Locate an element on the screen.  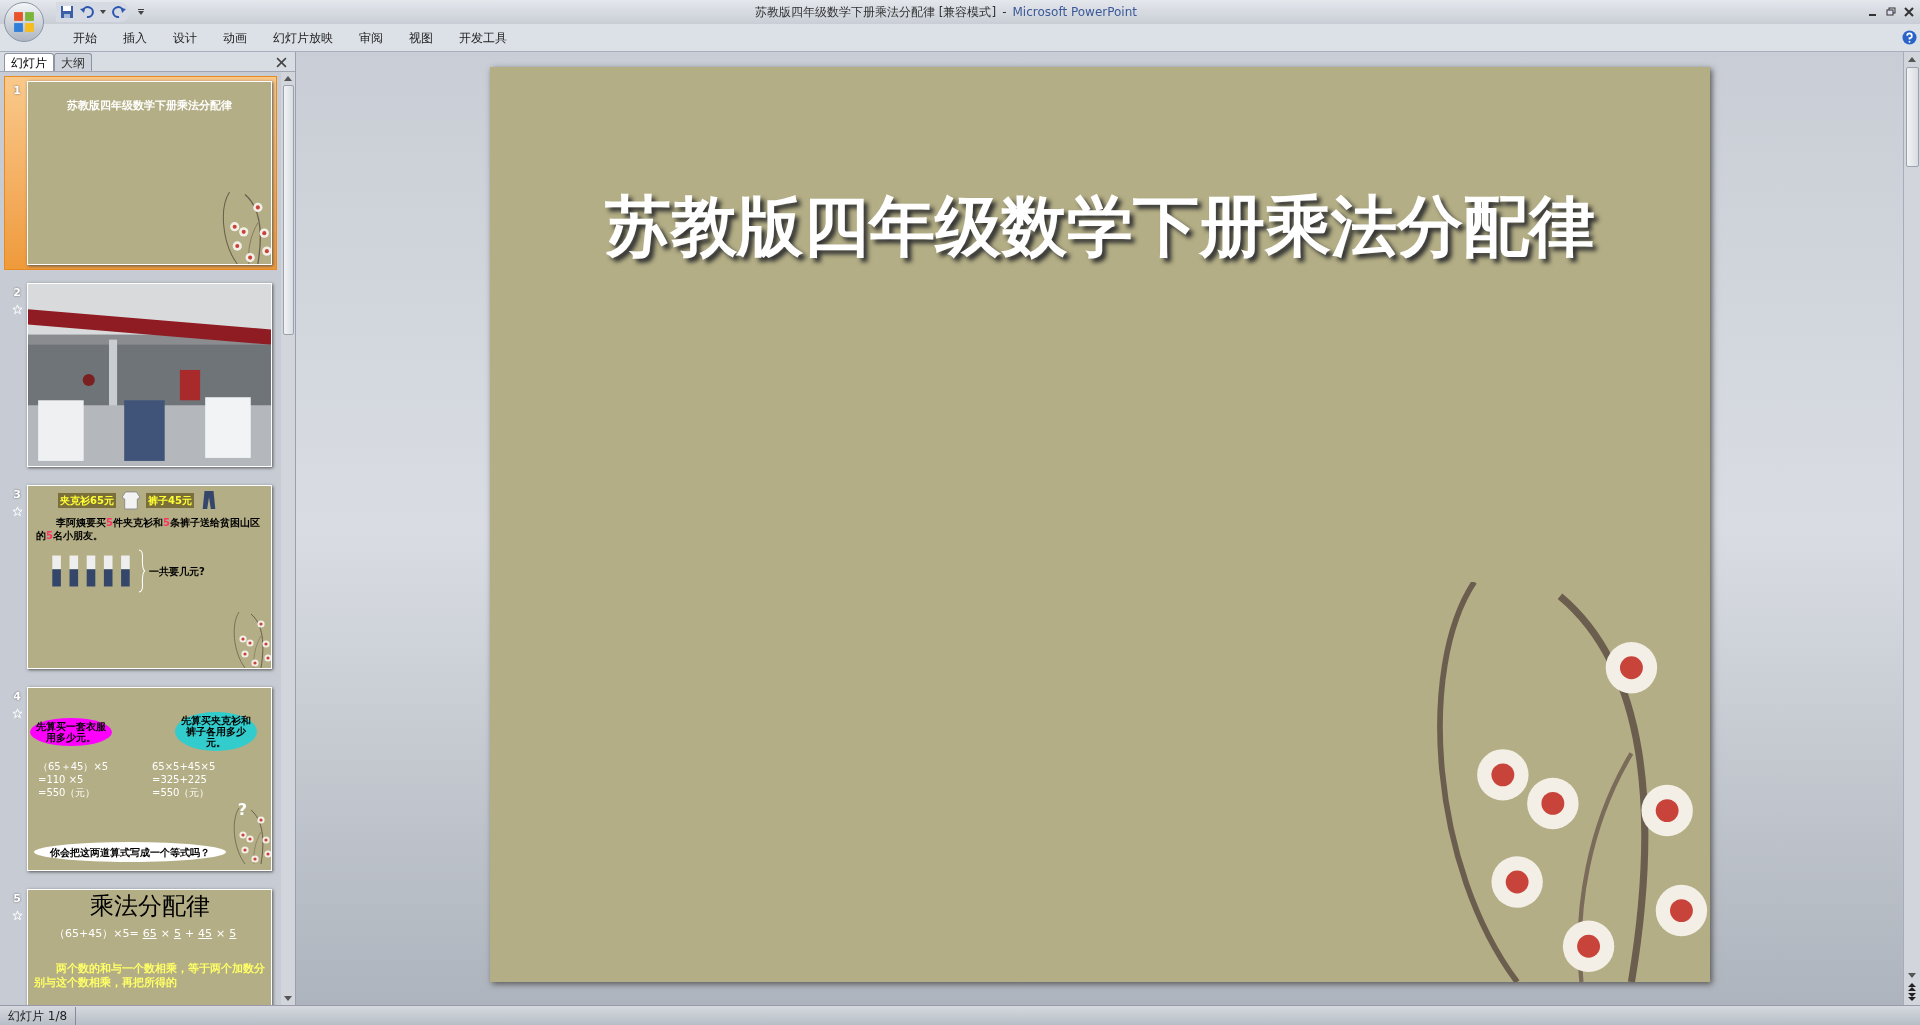
ribbon-tab: 设计 is located at coordinates (185, 37).